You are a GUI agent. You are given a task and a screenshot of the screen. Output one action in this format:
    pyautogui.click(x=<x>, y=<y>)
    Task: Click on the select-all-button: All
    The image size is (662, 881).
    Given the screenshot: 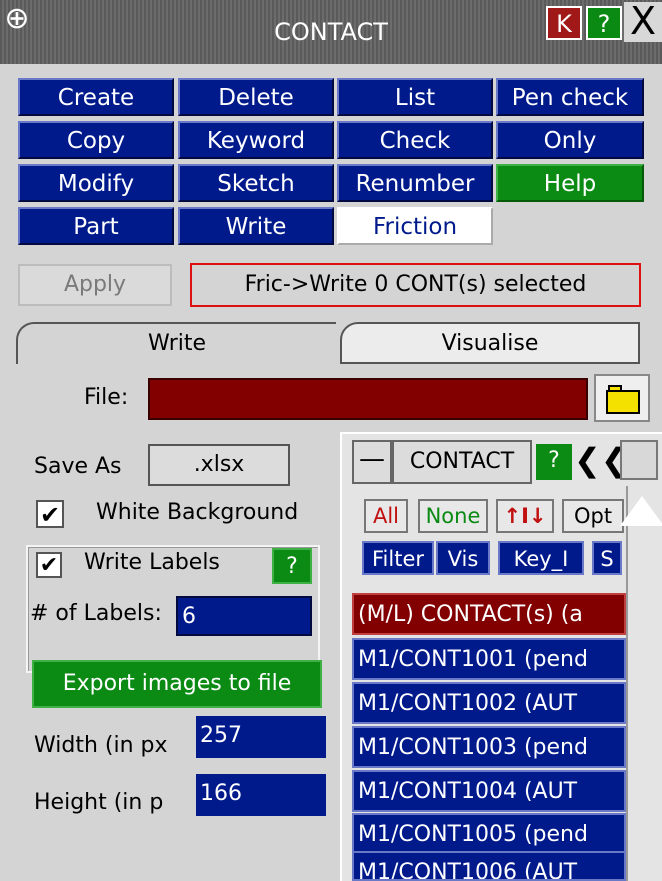 What is the action you would take?
    pyautogui.click(x=386, y=516)
    